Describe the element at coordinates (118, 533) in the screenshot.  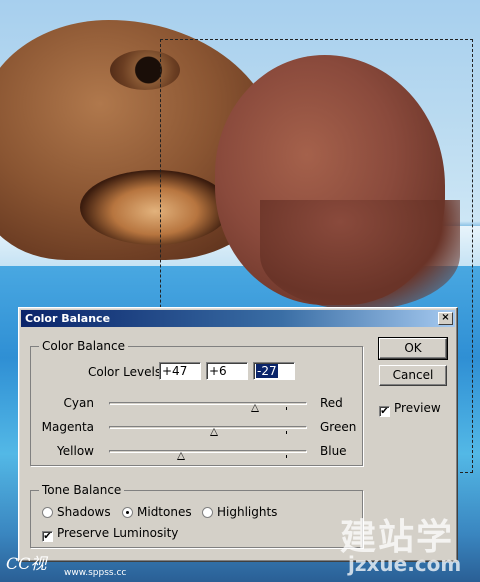
I see `preserve-luminosity-label: Preserve Luminosity` at that location.